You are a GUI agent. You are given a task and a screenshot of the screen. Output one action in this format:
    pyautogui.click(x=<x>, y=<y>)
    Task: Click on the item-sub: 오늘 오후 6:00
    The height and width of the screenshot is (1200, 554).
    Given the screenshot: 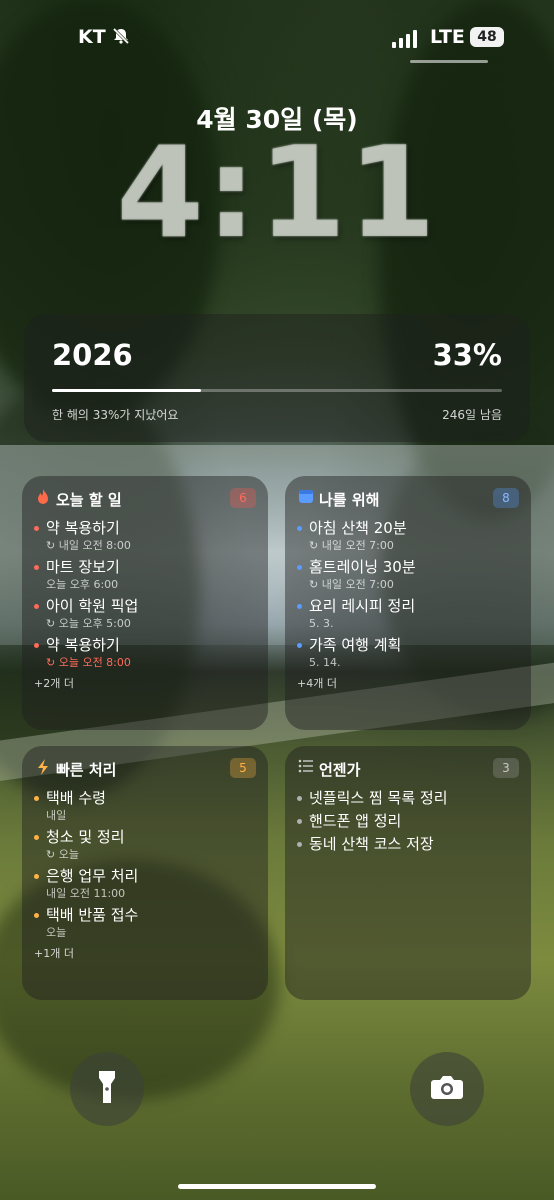 What is the action you would take?
    pyautogui.click(x=82, y=584)
    